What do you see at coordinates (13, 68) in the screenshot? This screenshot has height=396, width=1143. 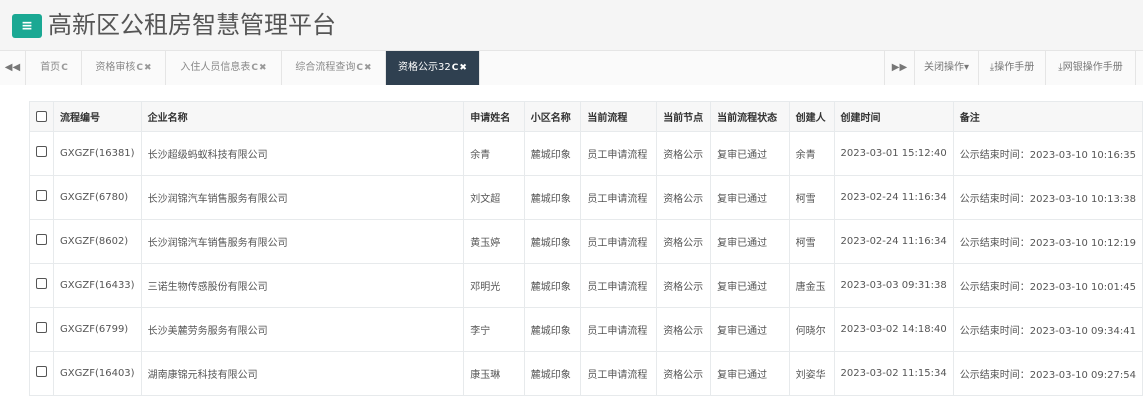 I see `tab-prev-icon: ◀◀` at bounding box center [13, 68].